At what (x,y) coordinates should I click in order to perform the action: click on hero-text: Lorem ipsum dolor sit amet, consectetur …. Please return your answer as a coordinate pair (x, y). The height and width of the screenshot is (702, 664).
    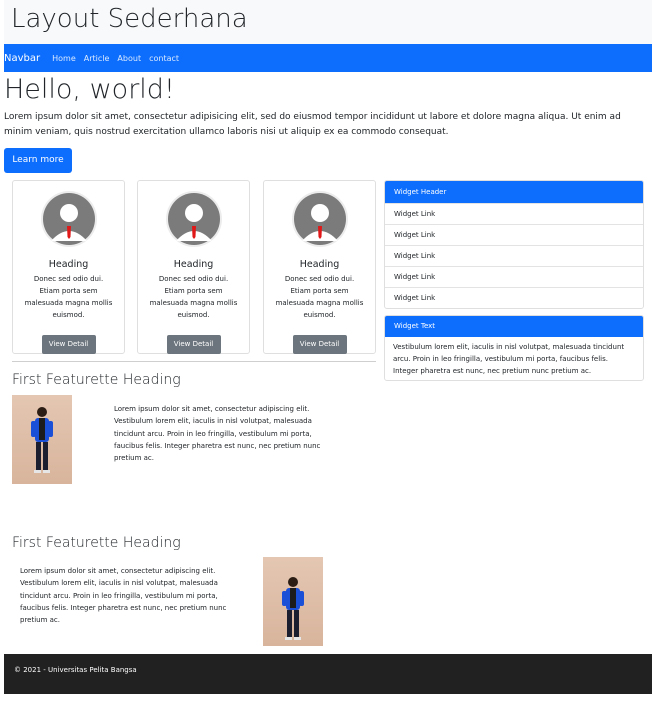
    Looking at the image, I should click on (312, 124).